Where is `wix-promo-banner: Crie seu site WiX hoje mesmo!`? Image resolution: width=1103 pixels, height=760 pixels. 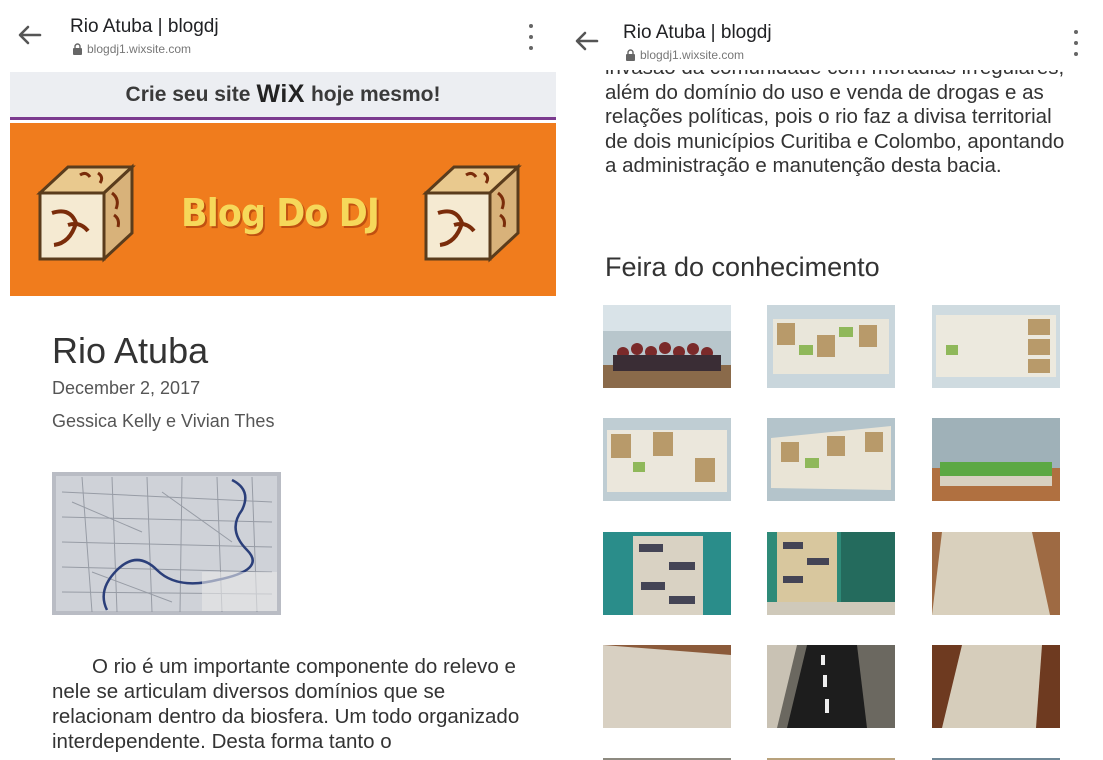 wix-promo-banner: Crie seu site WiX hoje mesmo! is located at coordinates (283, 96).